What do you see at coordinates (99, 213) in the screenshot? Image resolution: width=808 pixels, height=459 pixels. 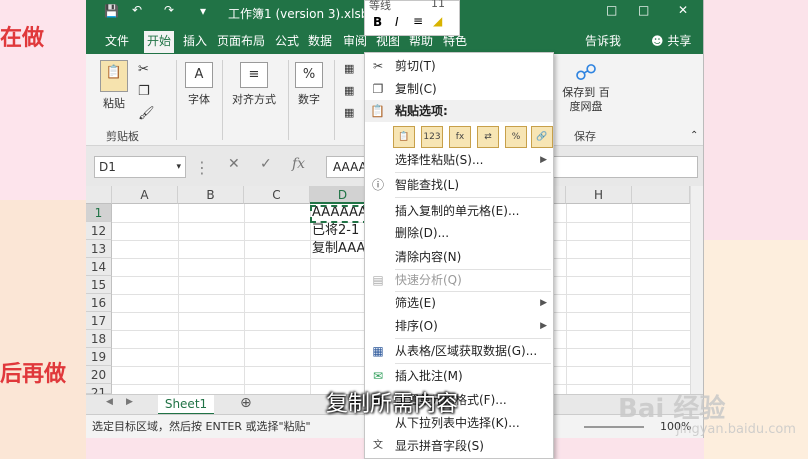 I see `row-header: 1` at bounding box center [99, 213].